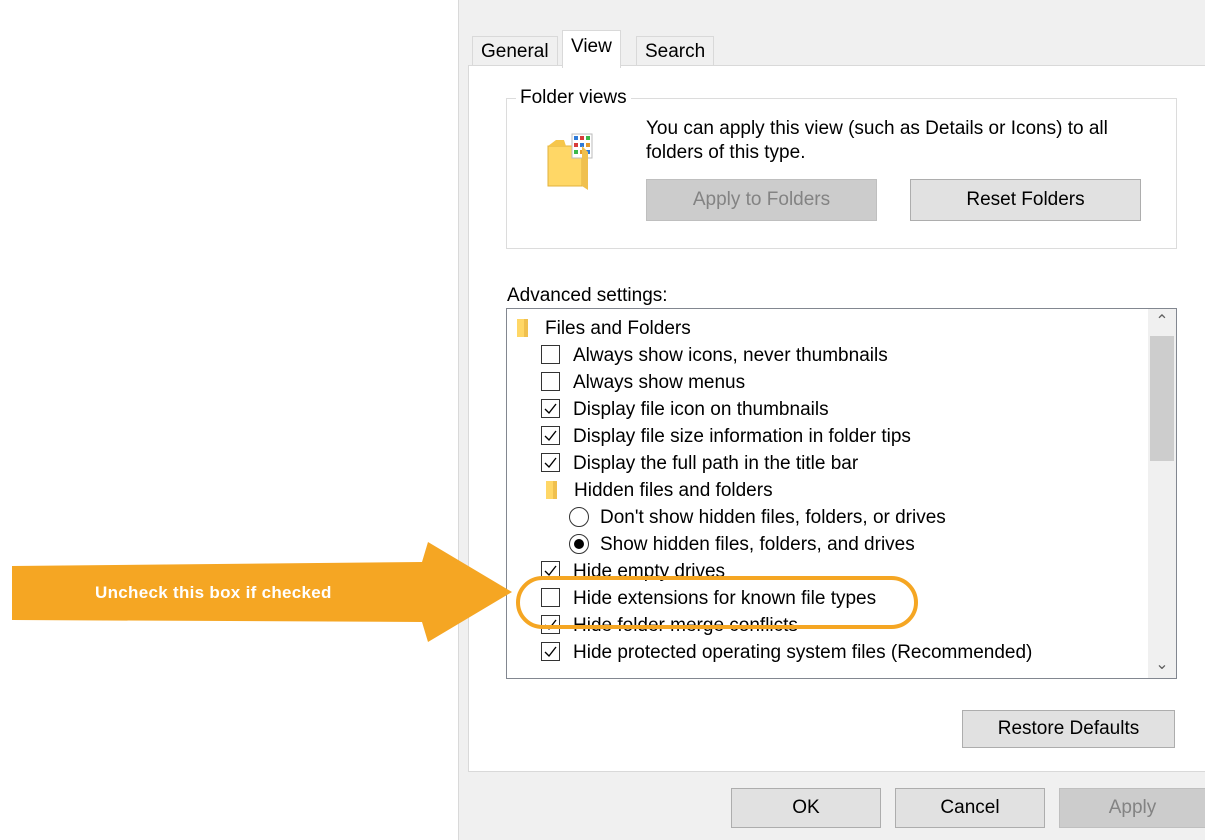  Describe the element at coordinates (701, 409) in the screenshot. I see `option-label: Display file icon on thumbnails` at that location.